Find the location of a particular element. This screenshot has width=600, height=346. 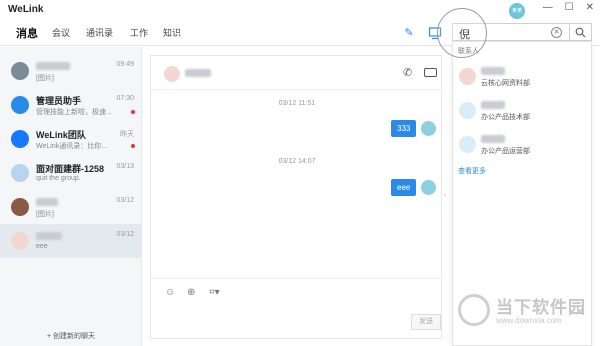

attachment-icon: ⊕ is located at coordinates (191, 292).